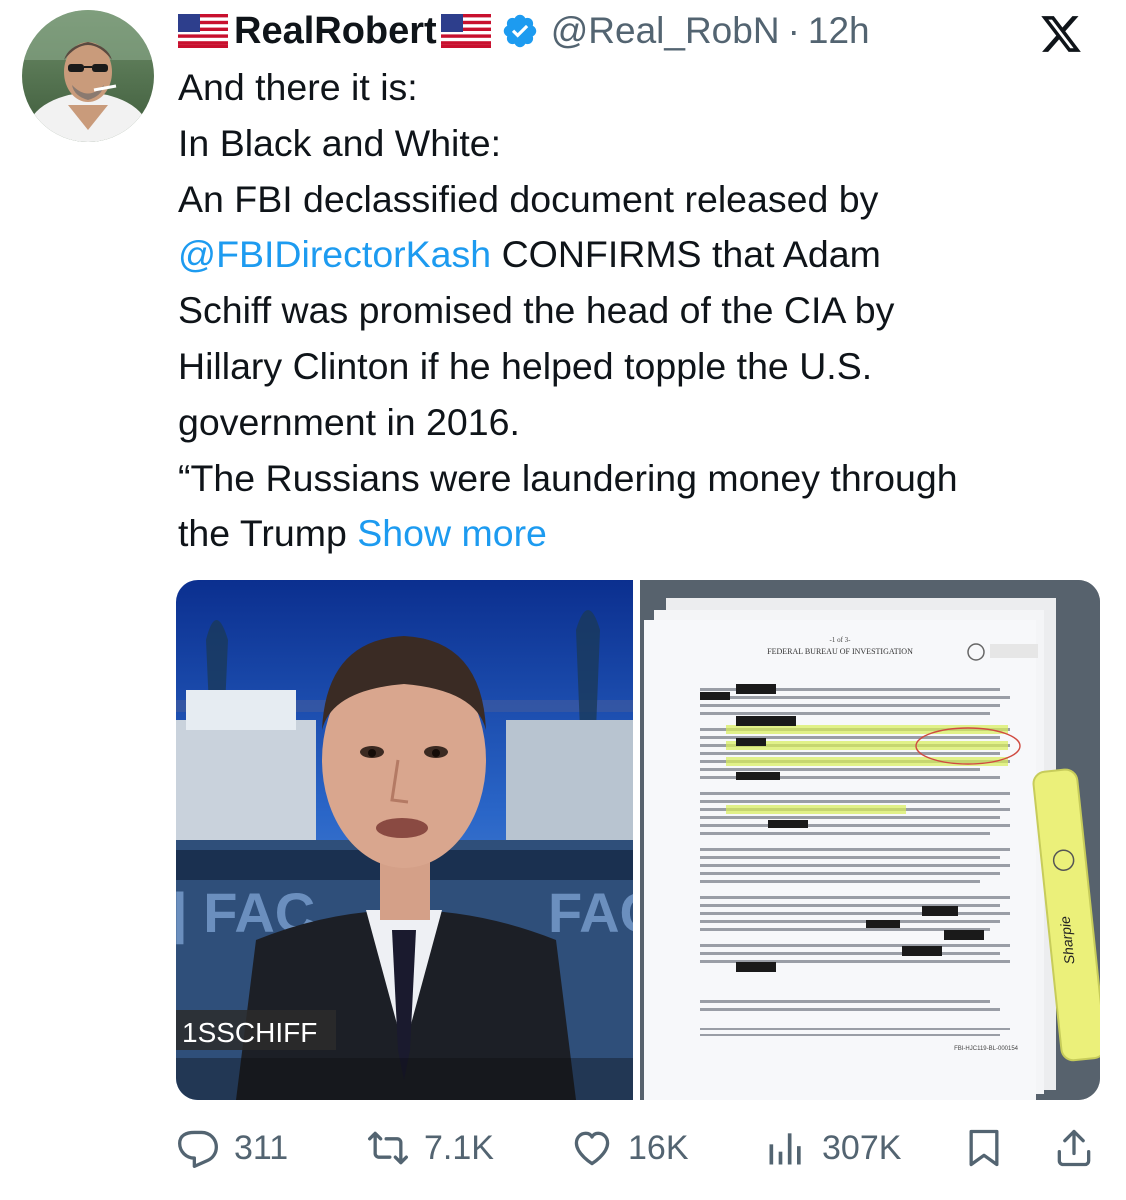 The height and width of the screenshot is (1200, 1126). I want to click on tweet-text-line: the Trump Show more, so click(643, 534).